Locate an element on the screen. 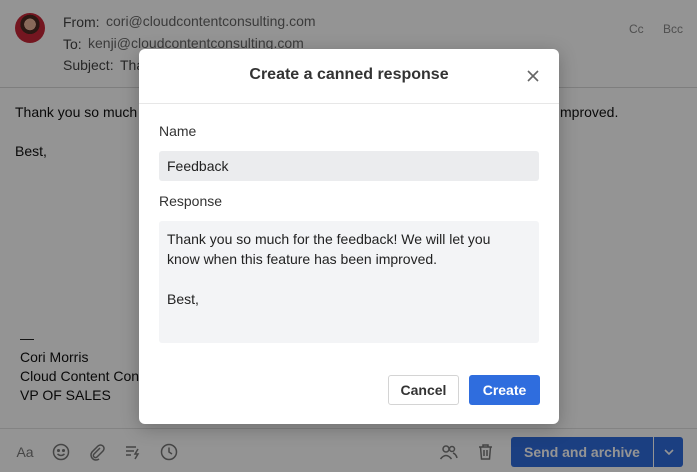  name-input is located at coordinates (349, 166).